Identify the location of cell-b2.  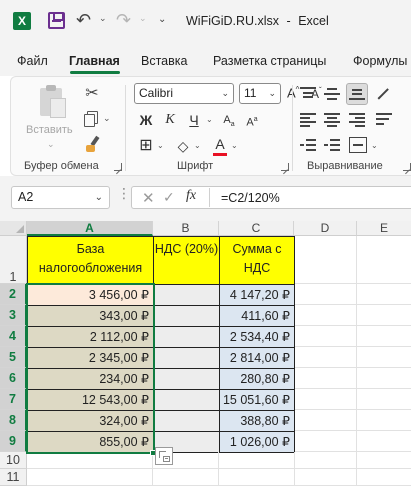
(186, 295).